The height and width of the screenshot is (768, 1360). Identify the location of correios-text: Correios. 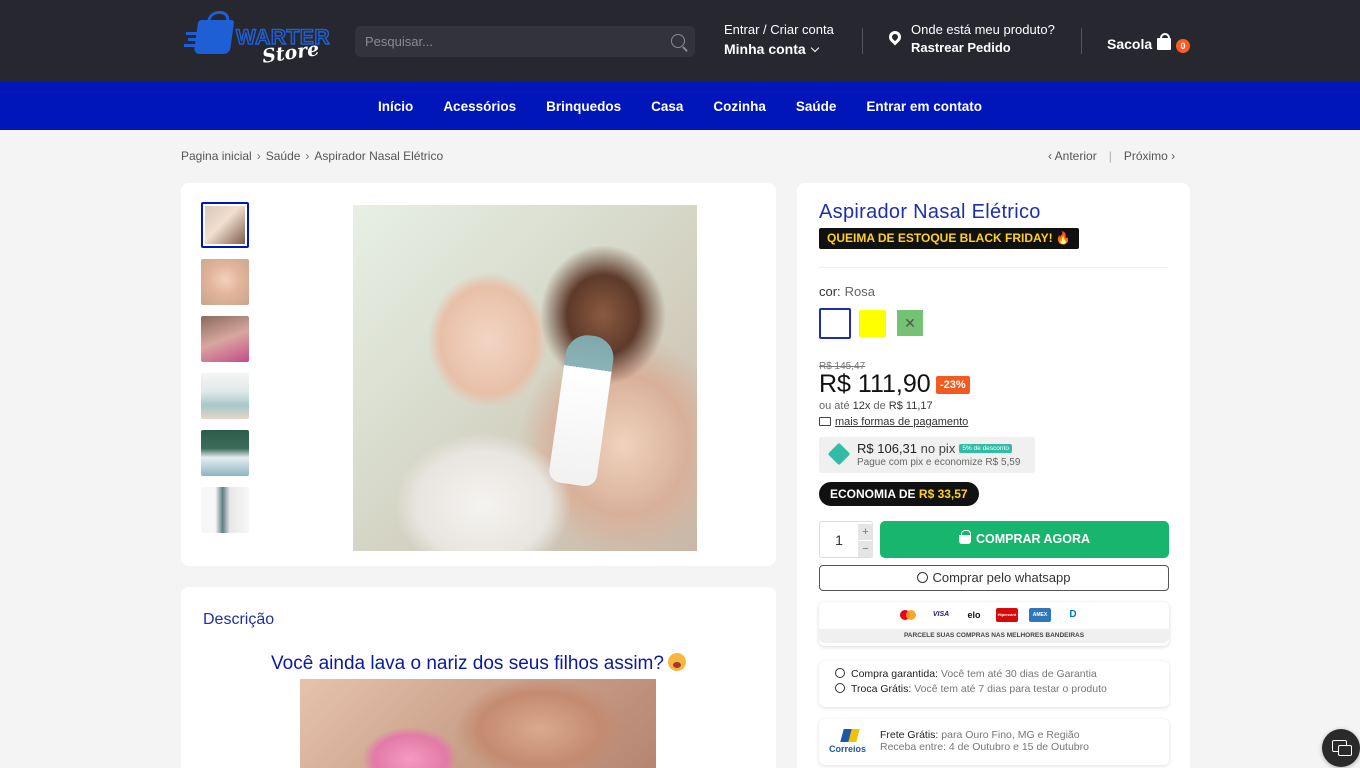
(848, 749).